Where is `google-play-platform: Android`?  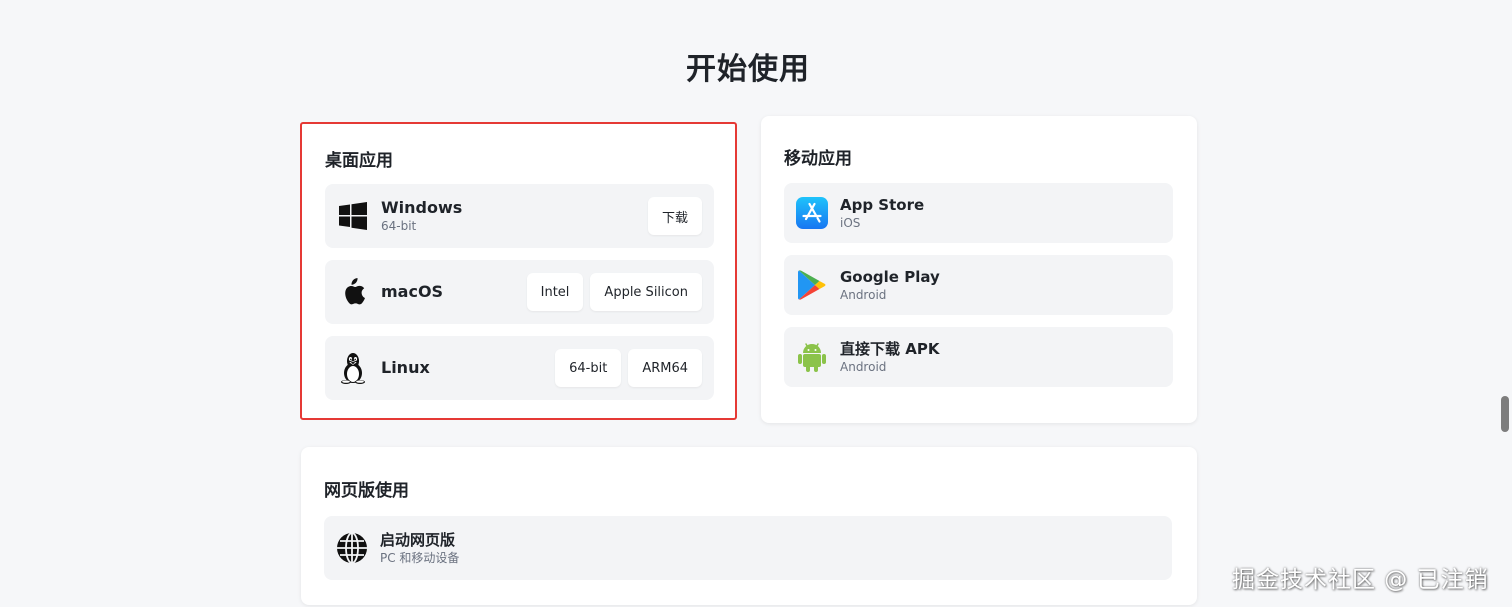 google-play-platform: Android is located at coordinates (863, 295).